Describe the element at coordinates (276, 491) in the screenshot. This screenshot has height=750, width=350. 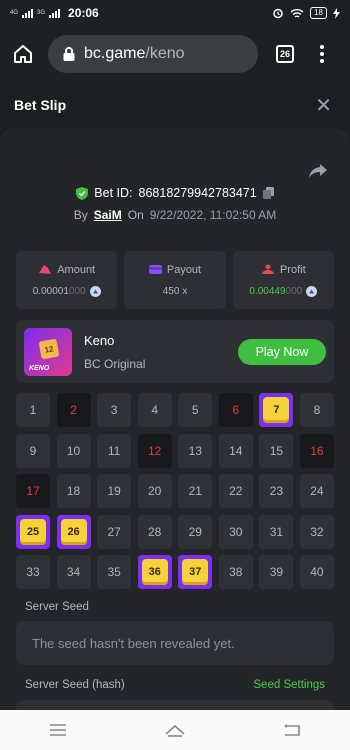
I see `keno-cell: 23` at that location.